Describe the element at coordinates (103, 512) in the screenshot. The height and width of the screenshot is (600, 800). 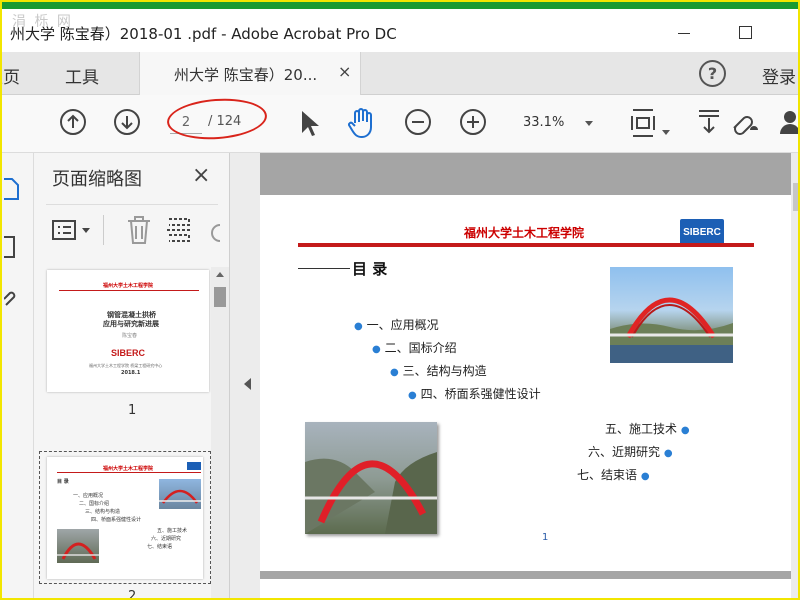
I see `thumb2-item-3: 三、结构与构造` at that location.